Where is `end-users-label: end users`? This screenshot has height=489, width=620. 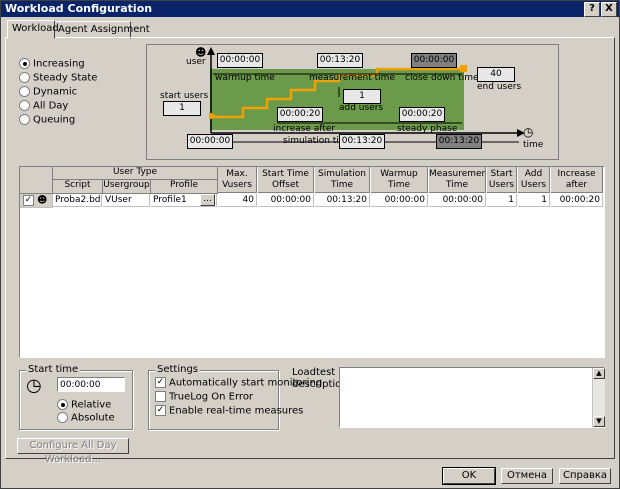
end-users-label: end users is located at coordinates (499, 87).